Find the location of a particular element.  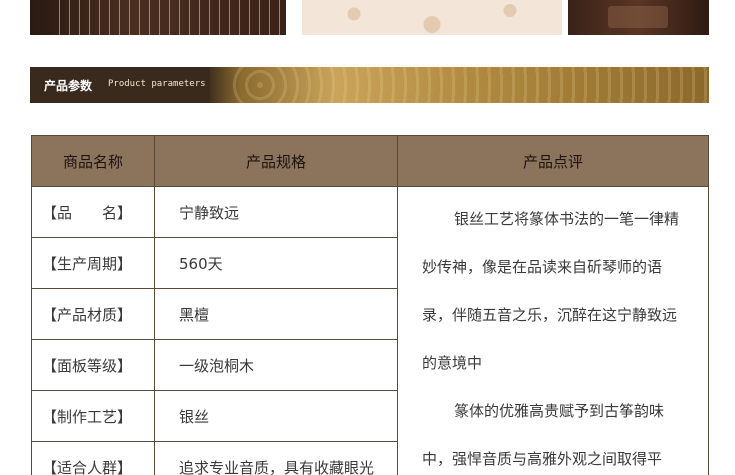

product-photo-strip is located at coordinates (369, 17).